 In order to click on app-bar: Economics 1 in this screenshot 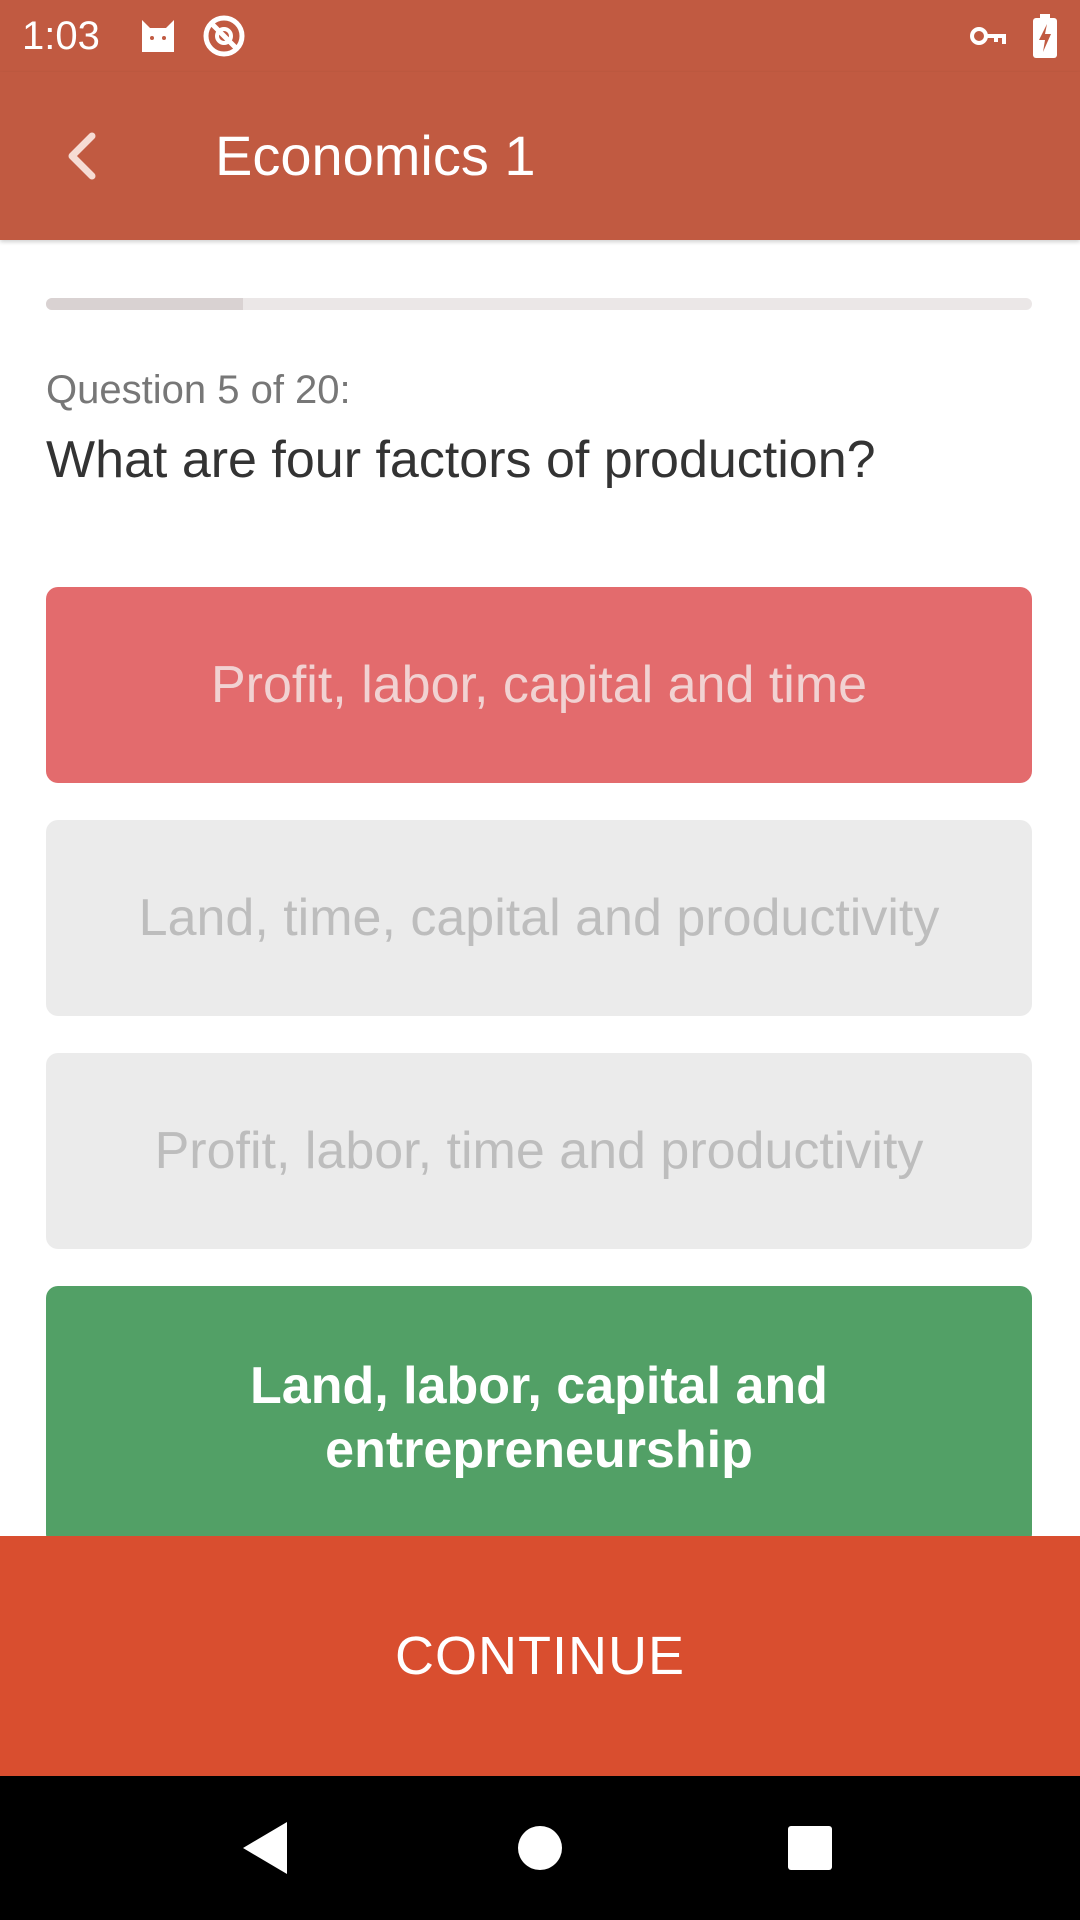, I will do `click(540, 156)`.